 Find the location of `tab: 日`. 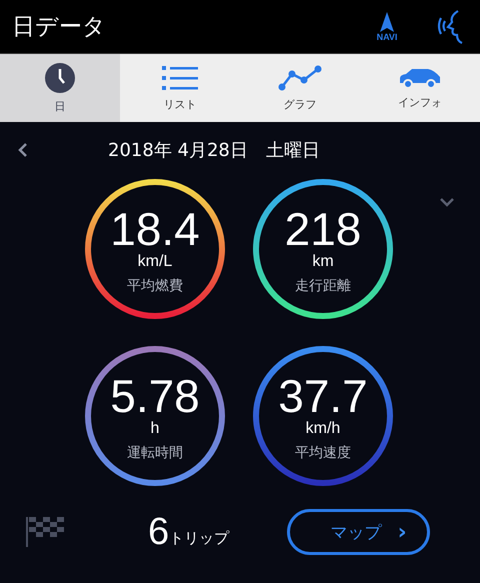

tab: 日 is located at coordinates (60, 88).